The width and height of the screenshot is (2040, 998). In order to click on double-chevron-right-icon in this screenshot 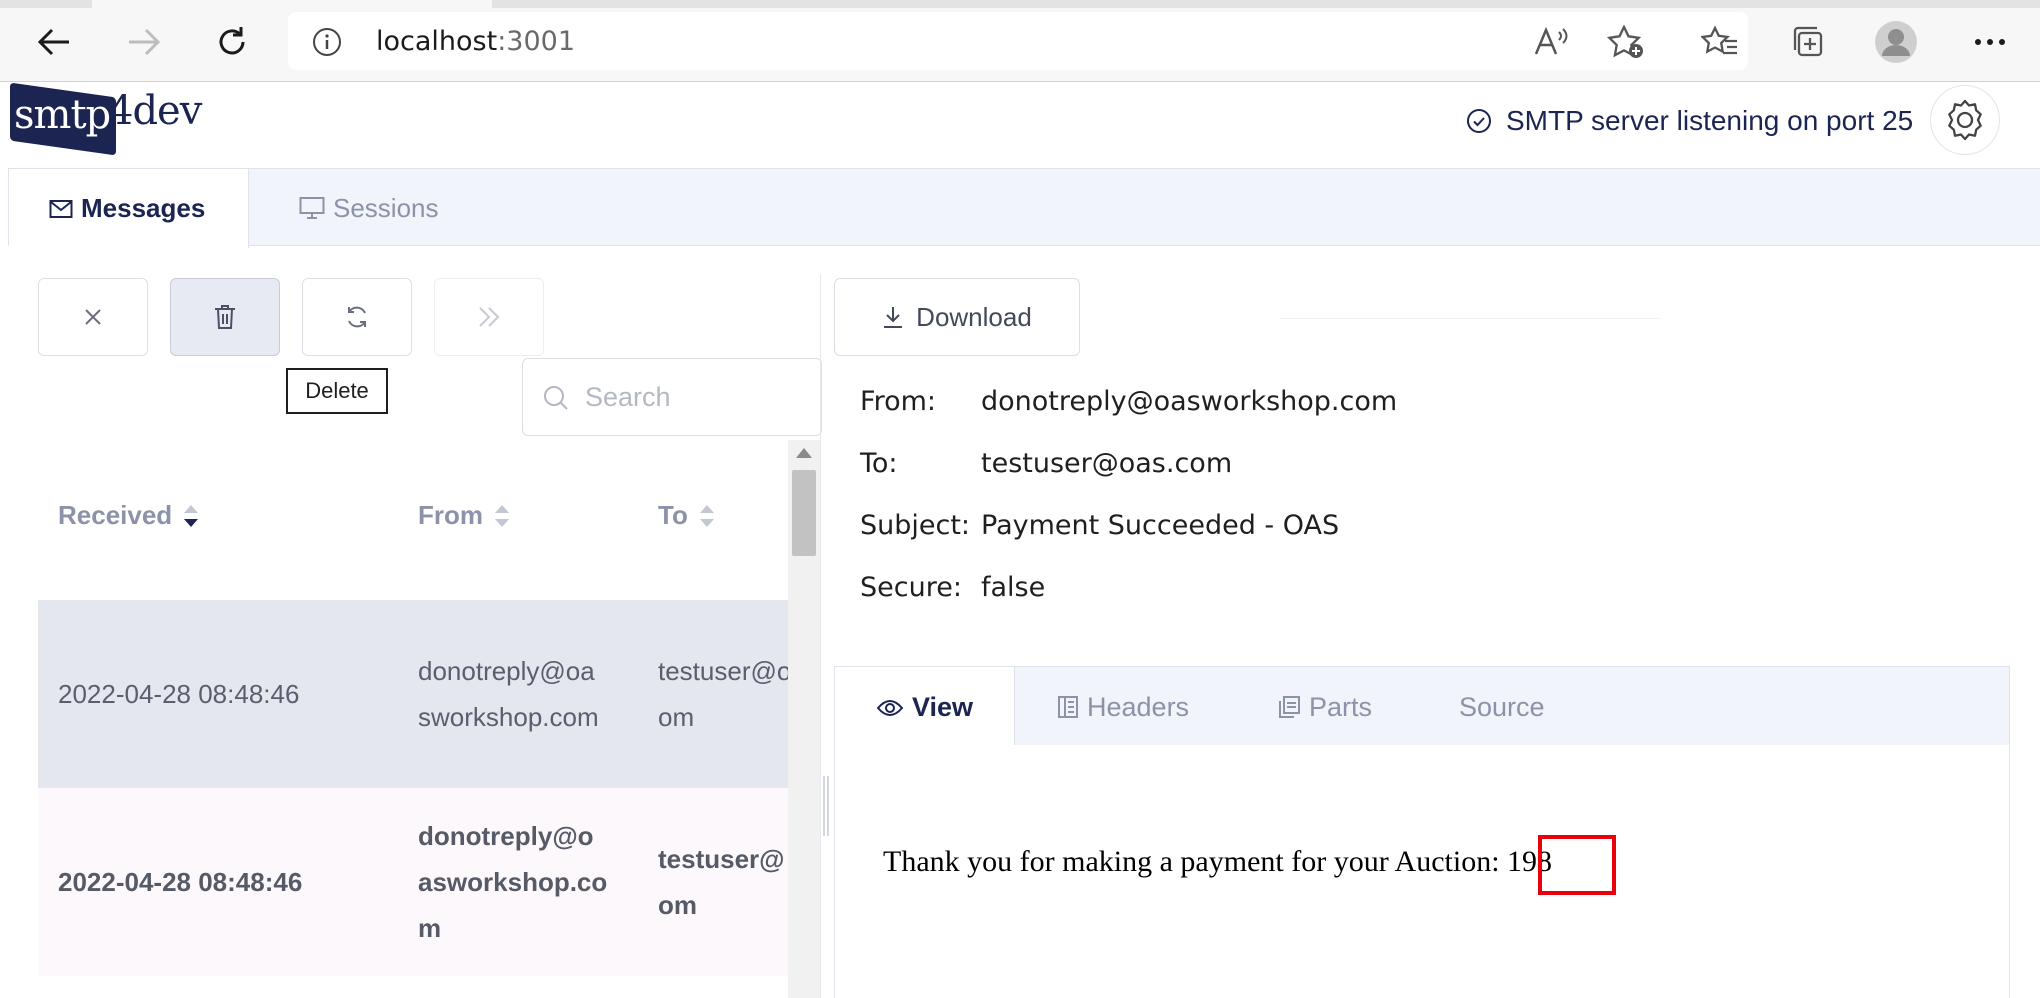, I will do `click(489, 317)`.